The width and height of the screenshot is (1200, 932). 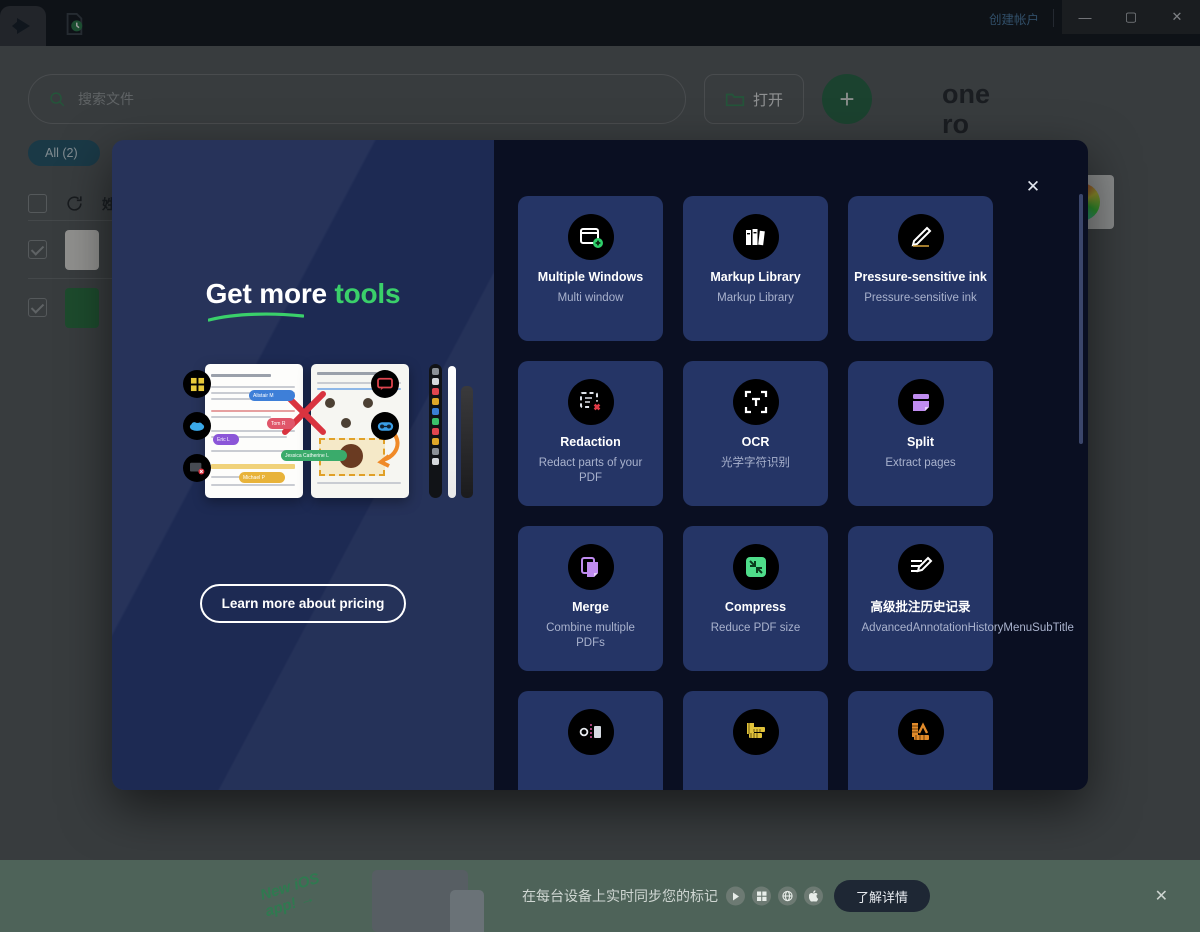 What do you see at coordinates (920, 297) in the screenshot?
I see `tool-subtitle: Pressure-sensitive ink` at bounding box center [920, 297].